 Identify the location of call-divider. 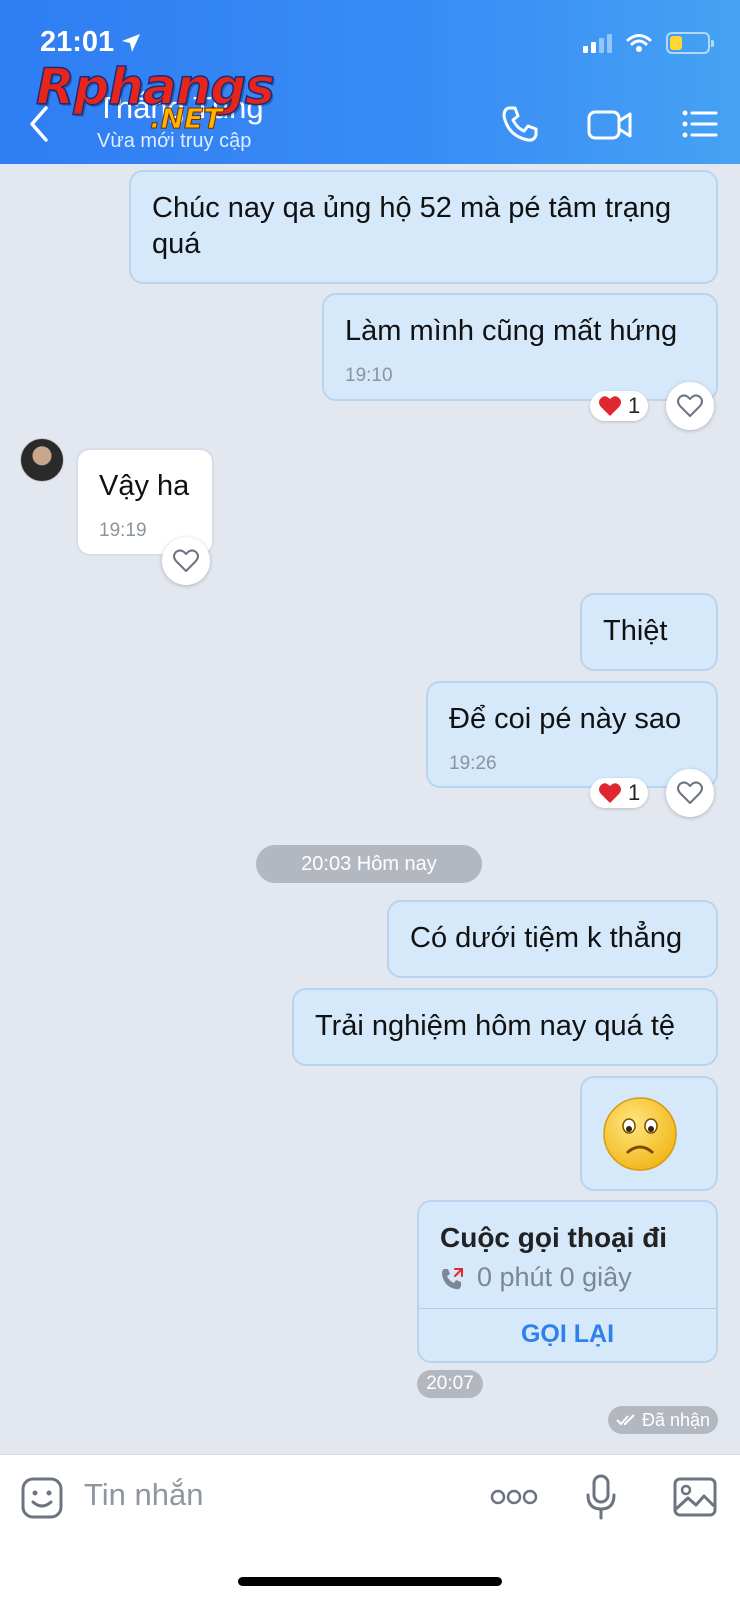
(567, 1308).